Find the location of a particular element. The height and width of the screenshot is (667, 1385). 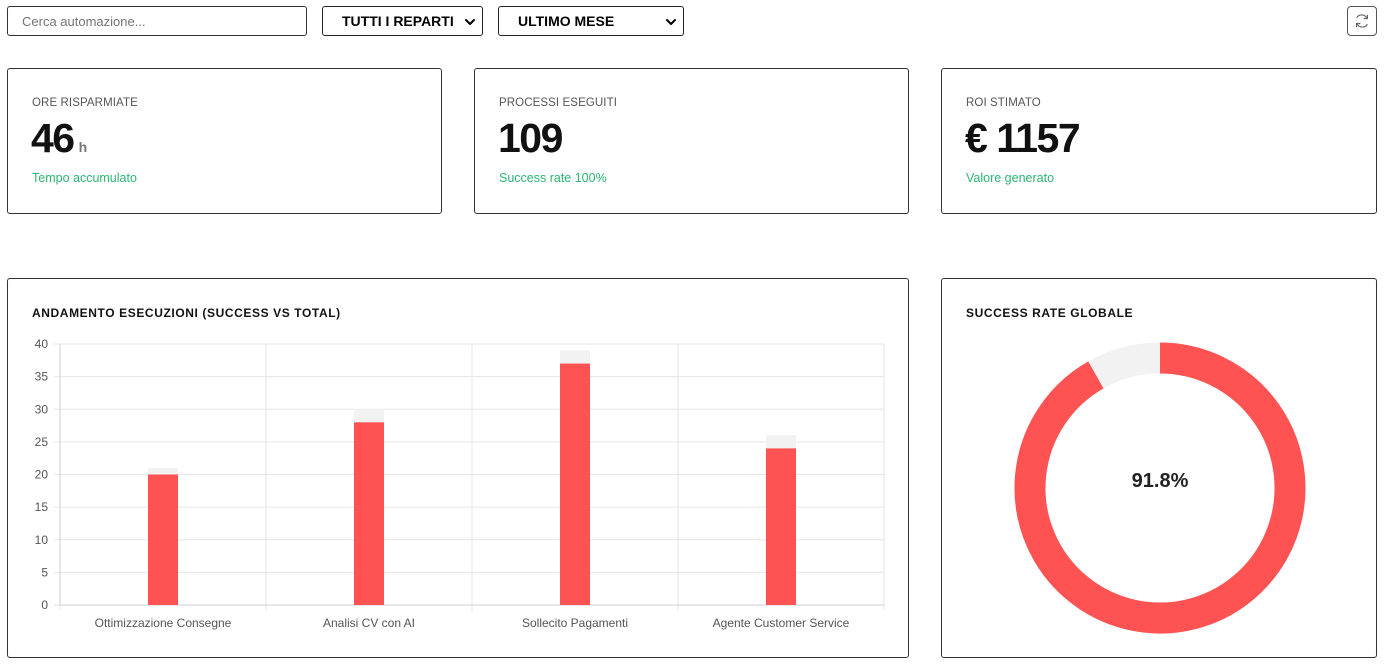

y-tick-label: 0 is located at coordinates (44, 605).